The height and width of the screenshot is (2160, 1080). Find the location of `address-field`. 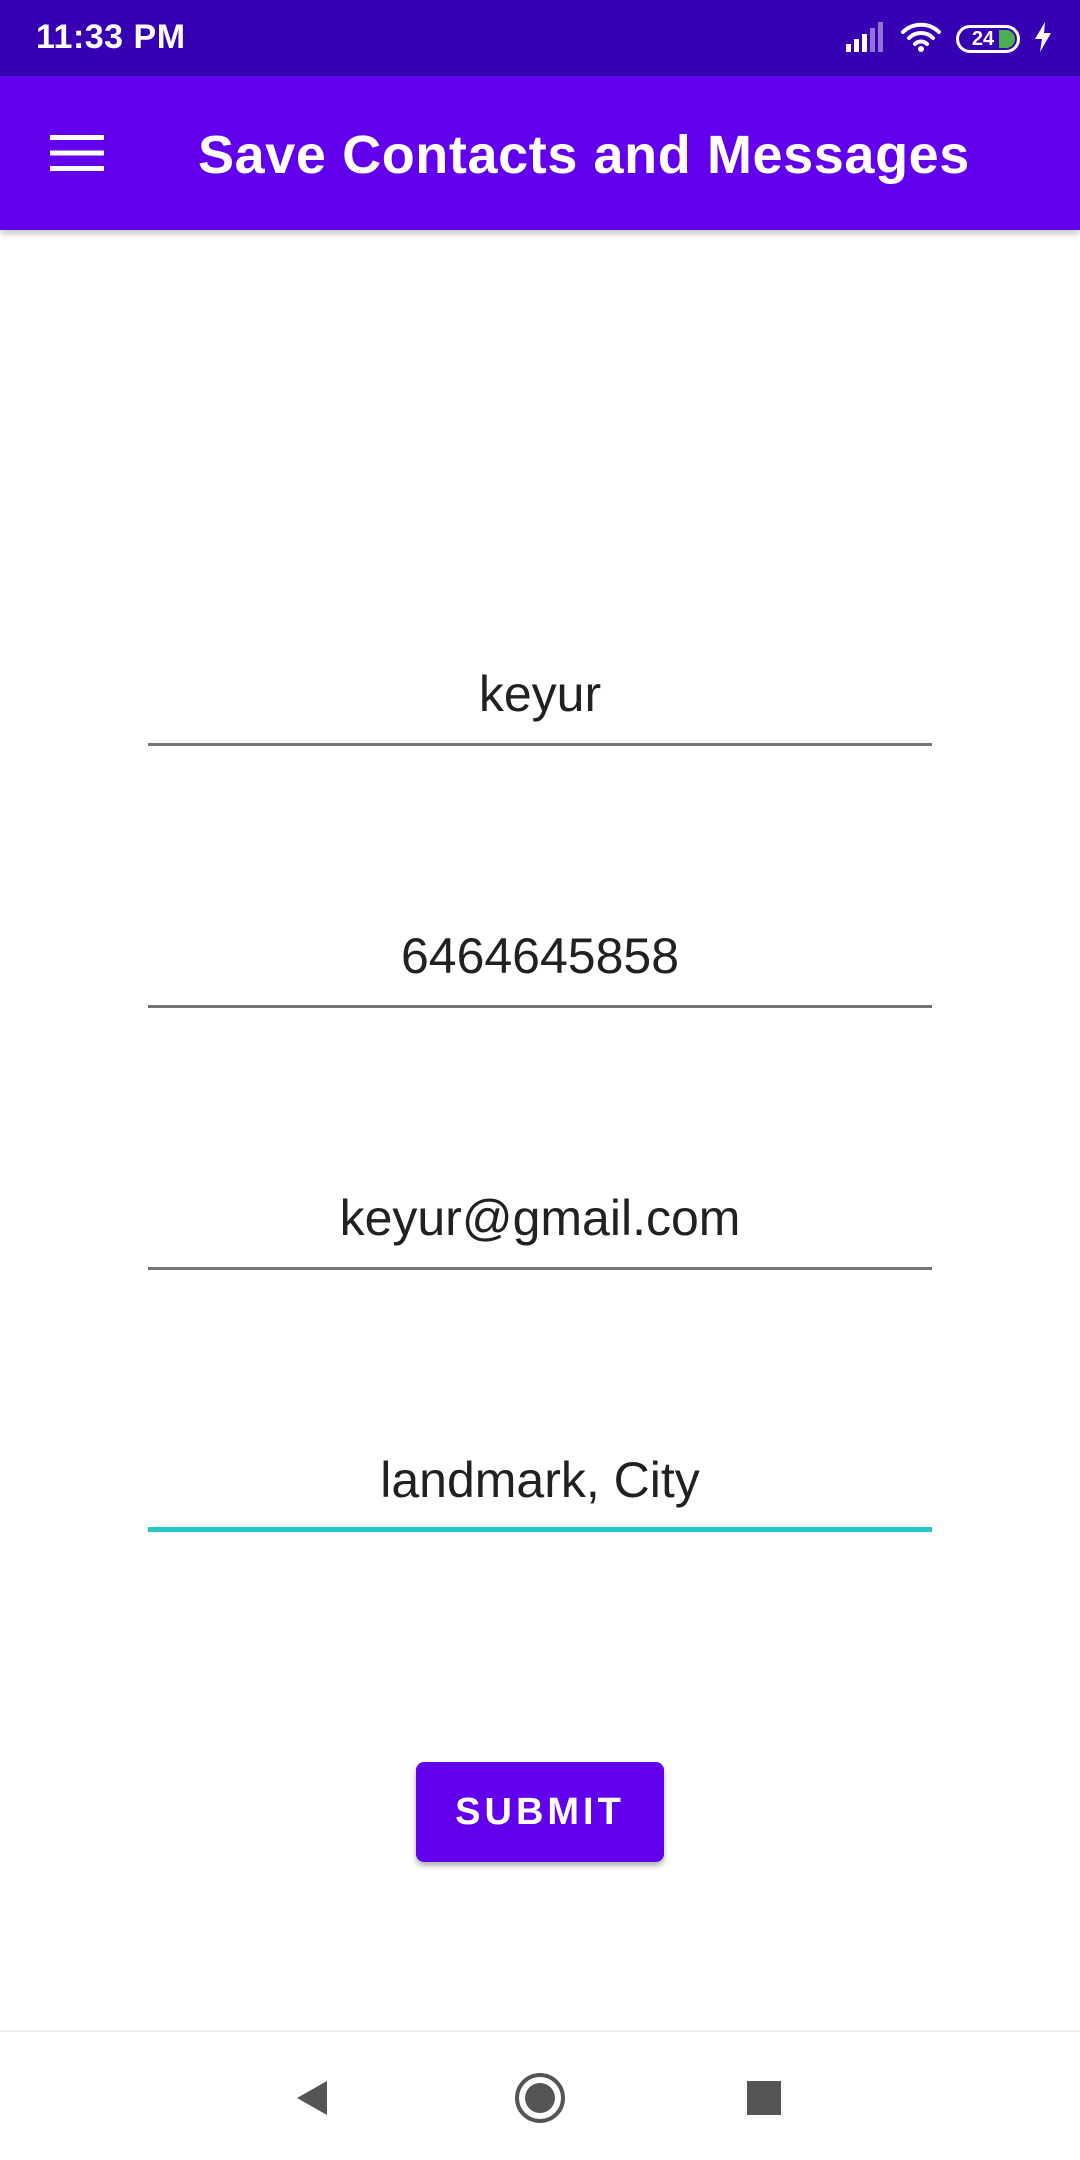

address-field is located at coordinates (540, 1482).